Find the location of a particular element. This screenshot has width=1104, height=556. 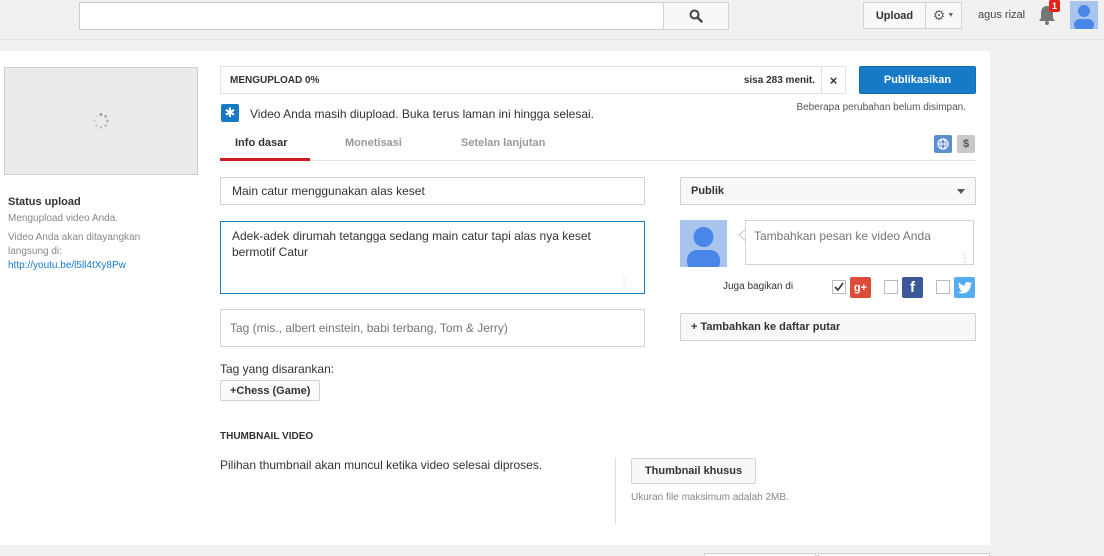

globe-glyph-icon is located at coordinates (943, 144).